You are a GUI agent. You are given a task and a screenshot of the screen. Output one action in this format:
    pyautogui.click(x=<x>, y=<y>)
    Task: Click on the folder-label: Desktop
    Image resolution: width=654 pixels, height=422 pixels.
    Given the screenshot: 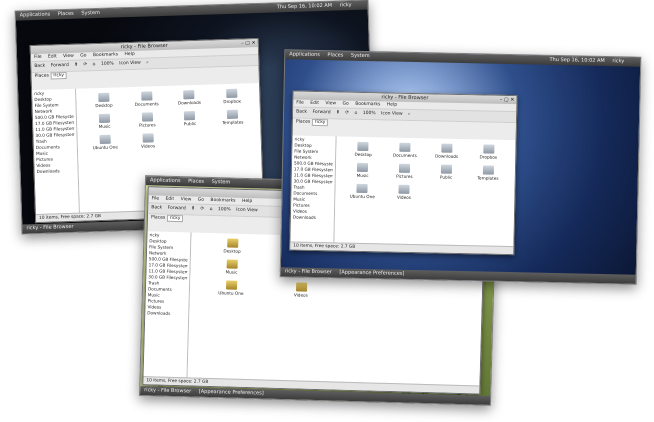 What is the action you would take?
    pyautogui.click(x=104, y=105)
    